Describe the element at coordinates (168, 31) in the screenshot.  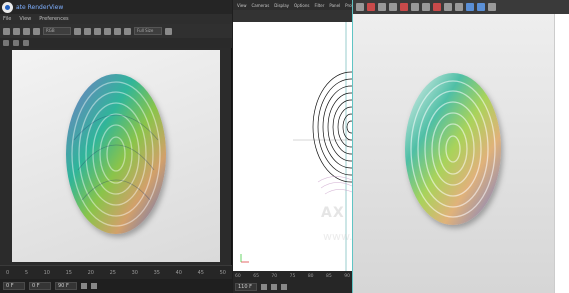
I see `settings-icon` at that location.